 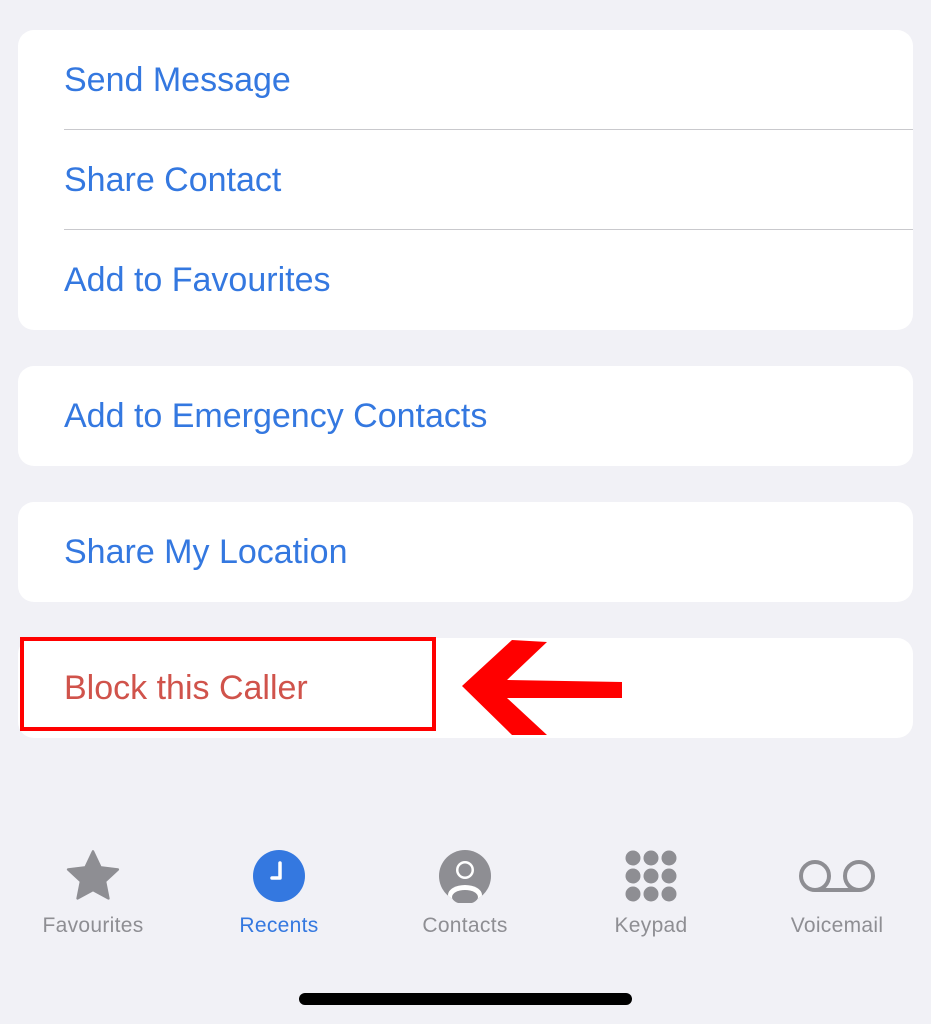 I want to click on home-indicator, so click(x=465, y=999).